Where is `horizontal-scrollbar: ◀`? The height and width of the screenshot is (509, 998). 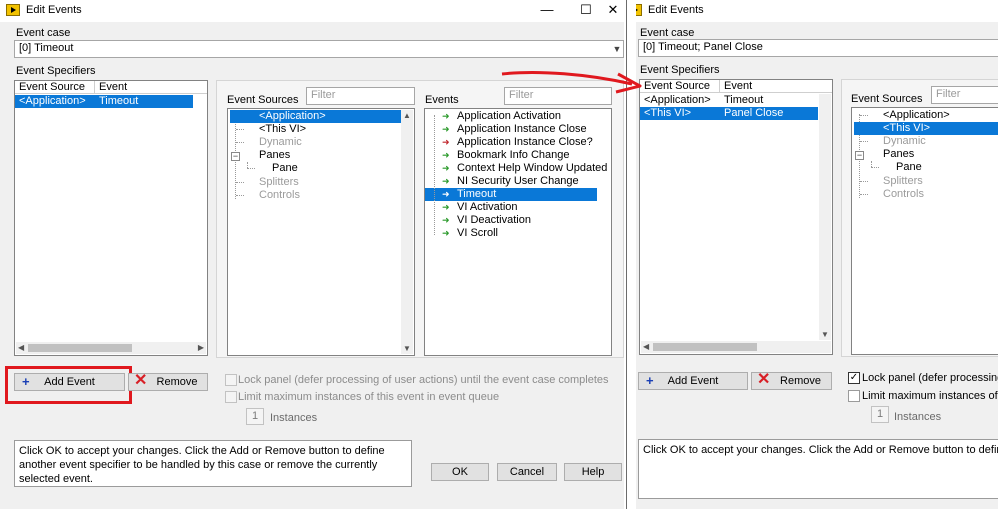 horizontal-scrollbar: ◀ is located at coordinates (736, 347).